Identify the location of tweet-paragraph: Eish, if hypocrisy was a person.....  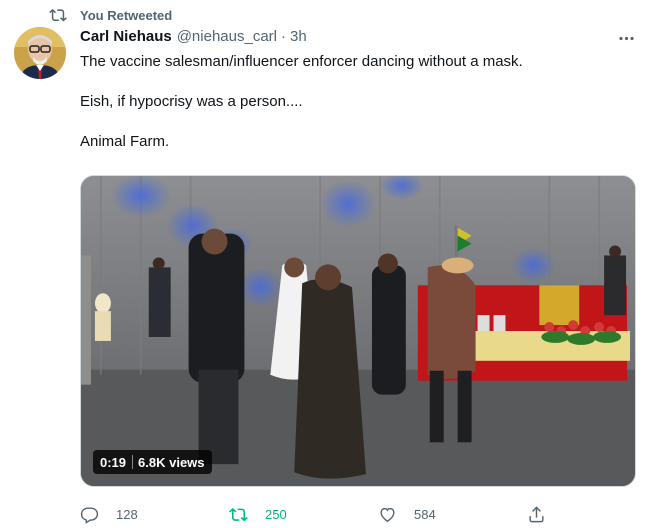
(191, 101).